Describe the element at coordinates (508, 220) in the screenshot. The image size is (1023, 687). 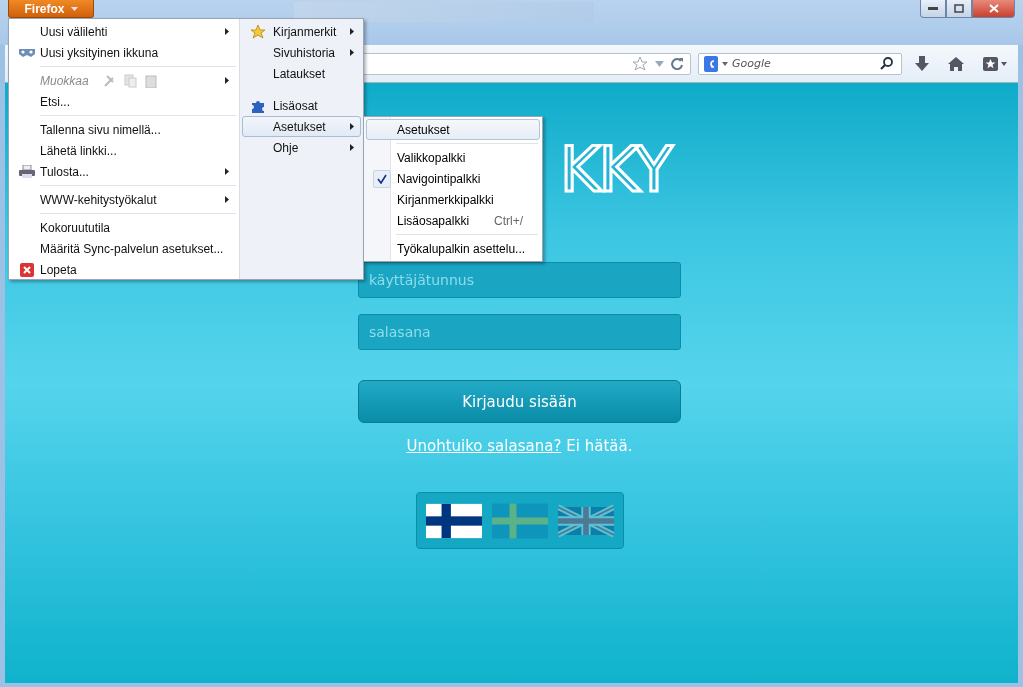
I see `shortcut-text: Ctrl+/` at that location.